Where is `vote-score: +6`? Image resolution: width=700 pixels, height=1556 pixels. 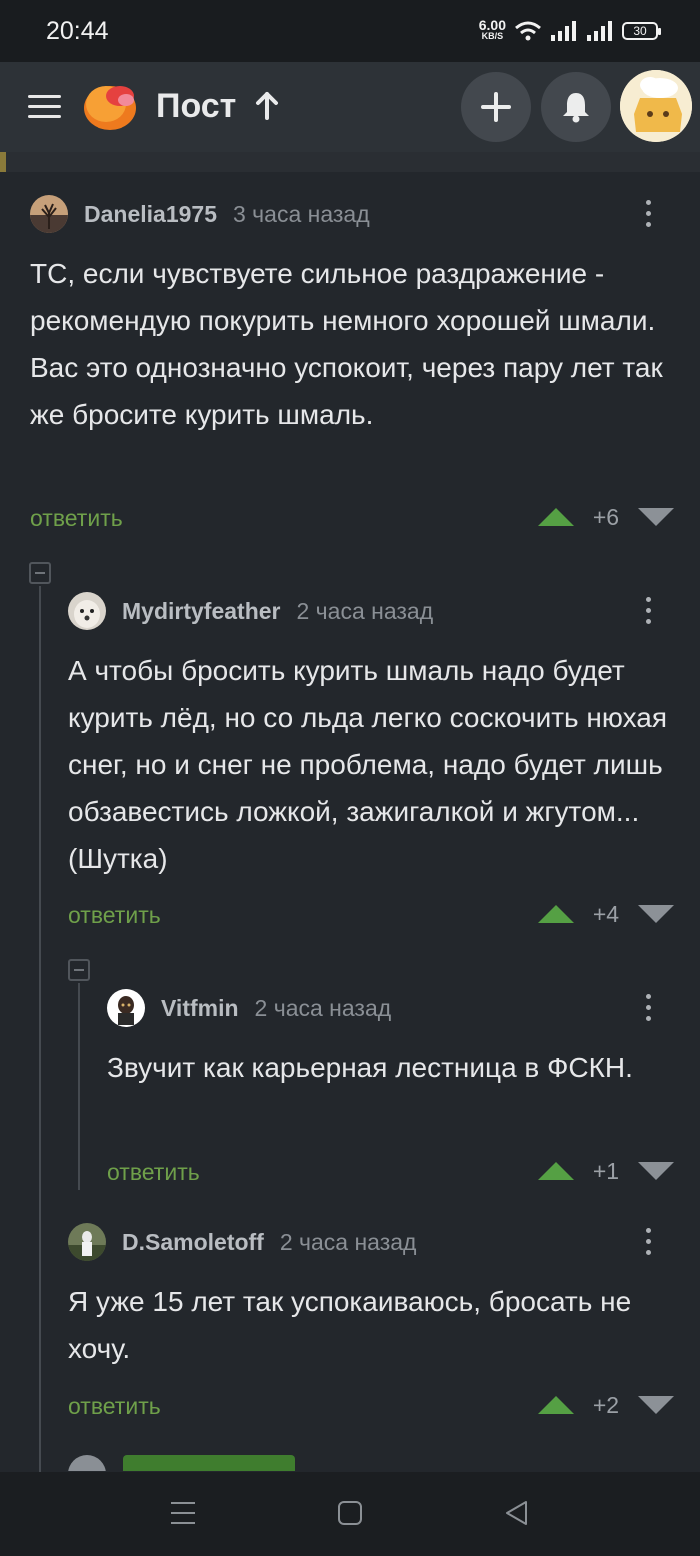
vote-score: +6 is located at coordinates (606, 516).